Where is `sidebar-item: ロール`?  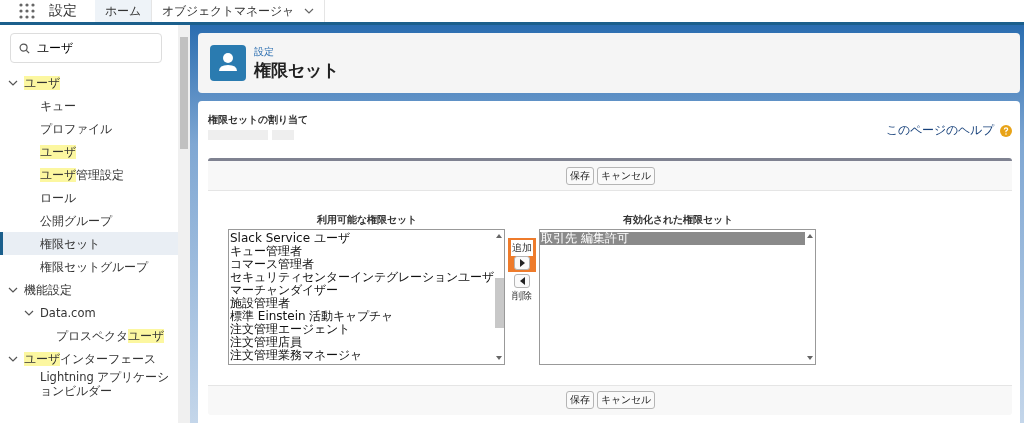 sidebar-item: ロール is located at coordinates (89, 197).